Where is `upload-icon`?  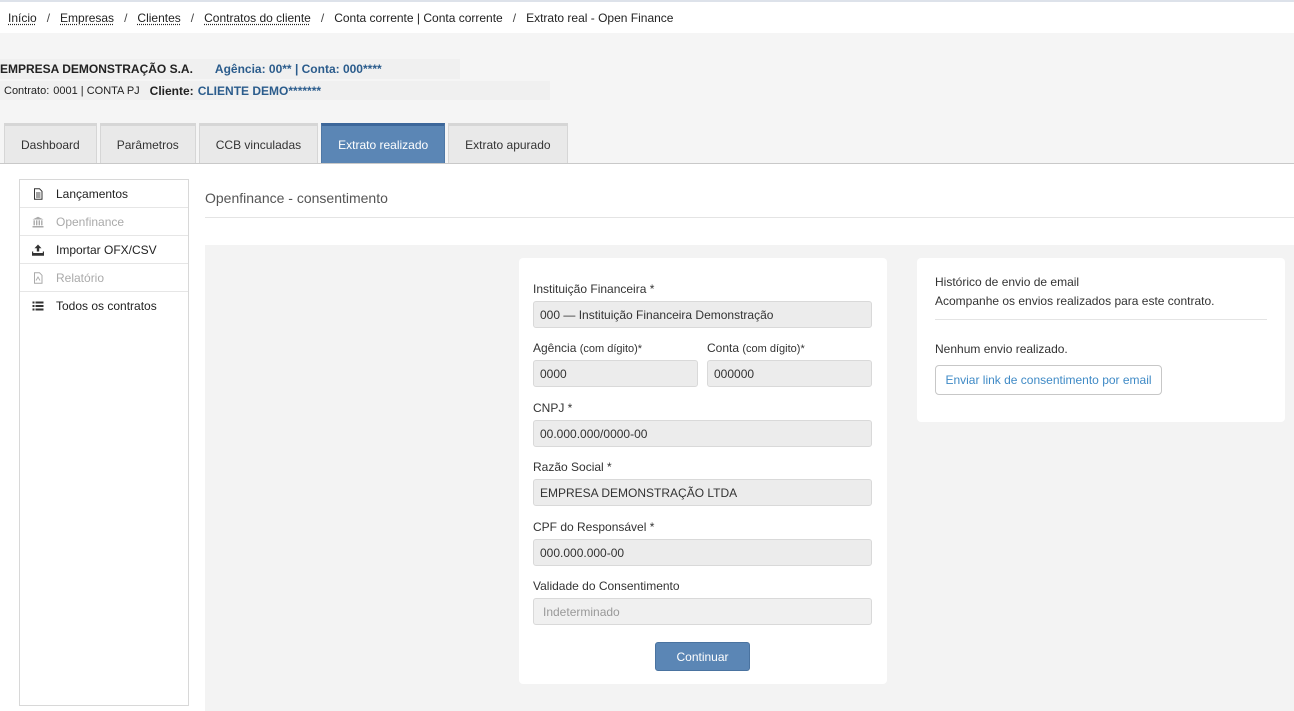
upload-icon is located at coordinates (38, 250).